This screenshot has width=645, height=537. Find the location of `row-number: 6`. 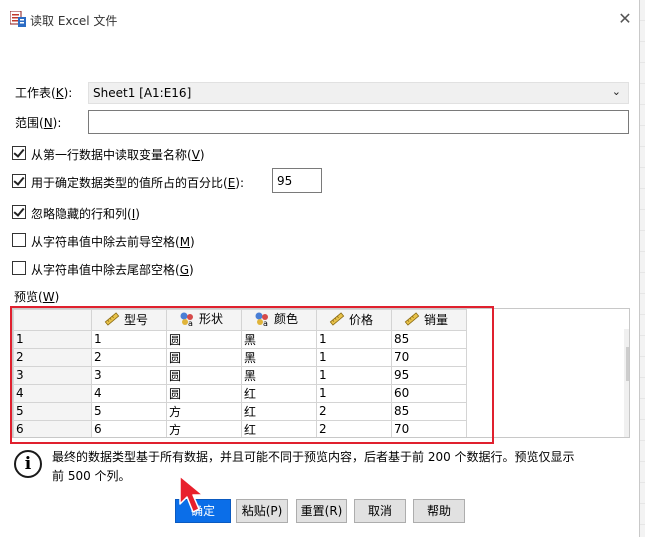

row-number: 6 is located at coordinates (52, 428).